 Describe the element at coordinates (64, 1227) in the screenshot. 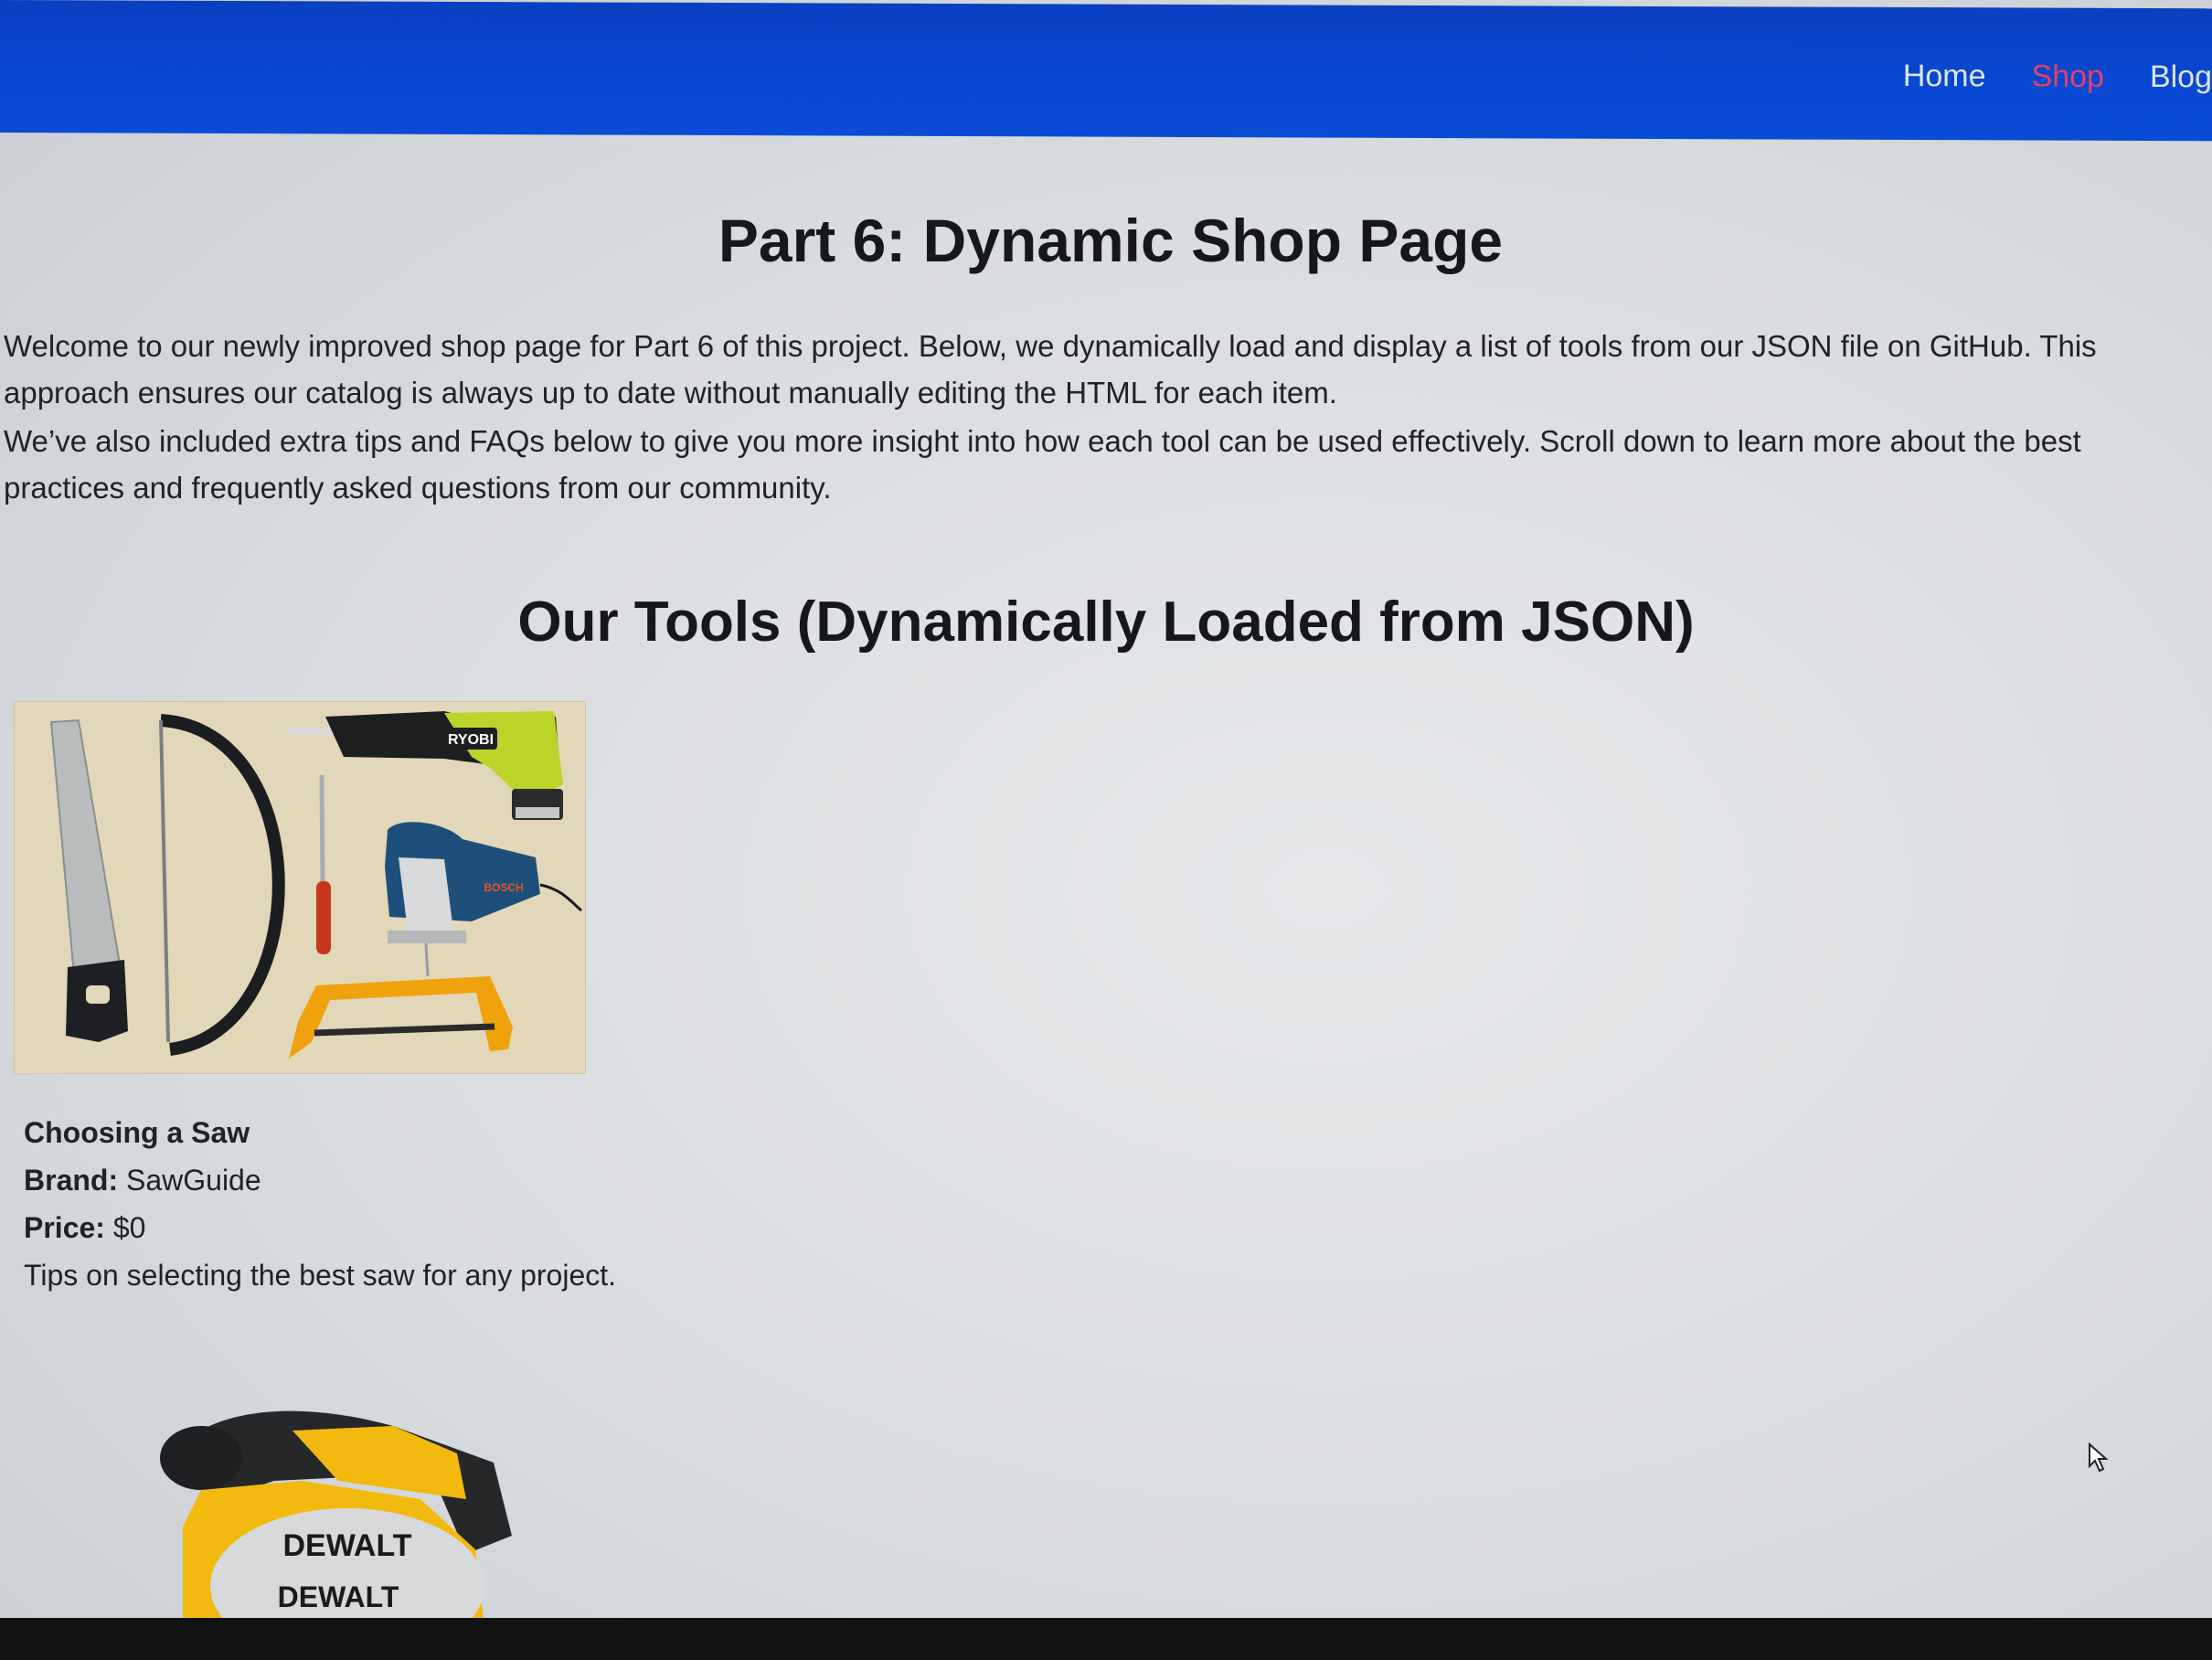

I see `price-label: Price:` at that location.